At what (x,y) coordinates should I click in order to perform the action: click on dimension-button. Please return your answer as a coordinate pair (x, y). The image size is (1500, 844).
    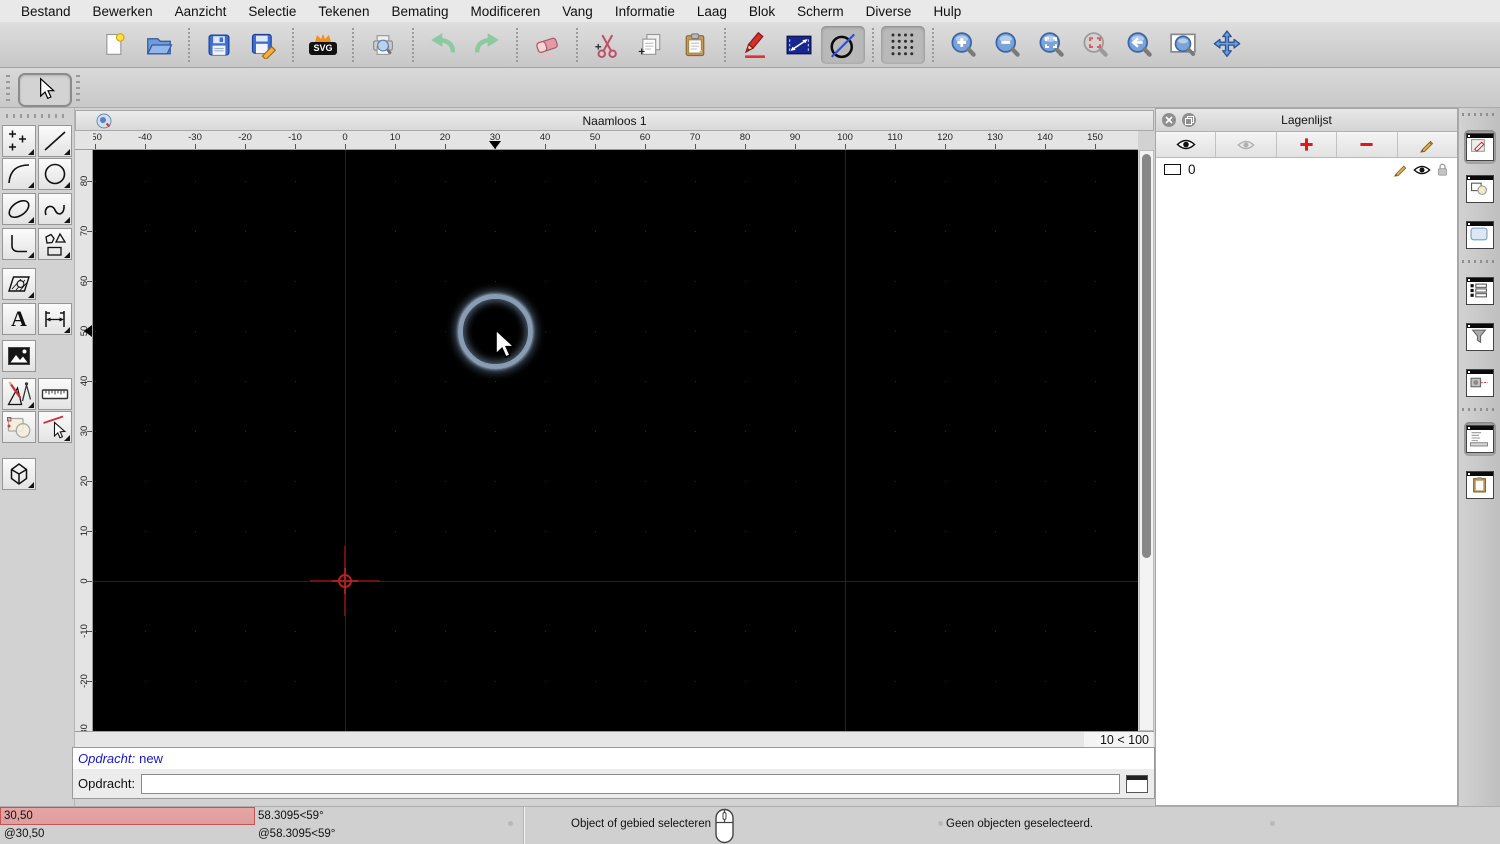
    Looking at the image, I should click on (799, 45).